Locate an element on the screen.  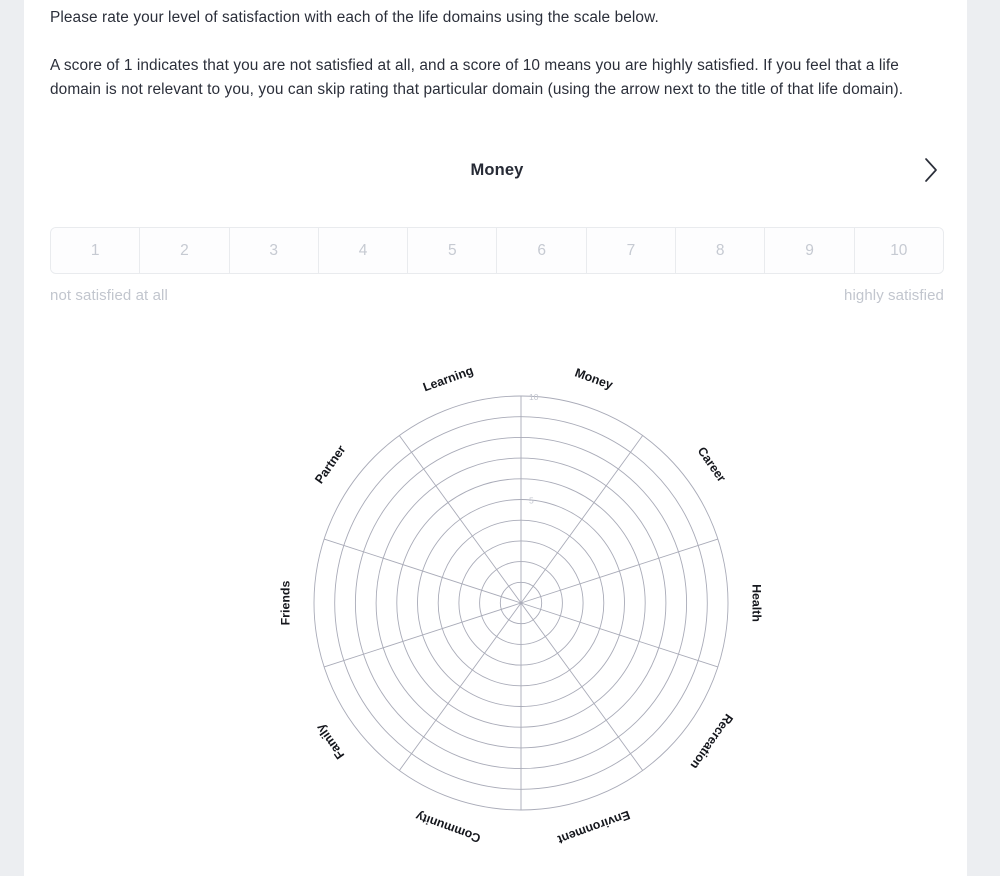
radar-axis-label: Recreation is located at coordinates (712, 741).